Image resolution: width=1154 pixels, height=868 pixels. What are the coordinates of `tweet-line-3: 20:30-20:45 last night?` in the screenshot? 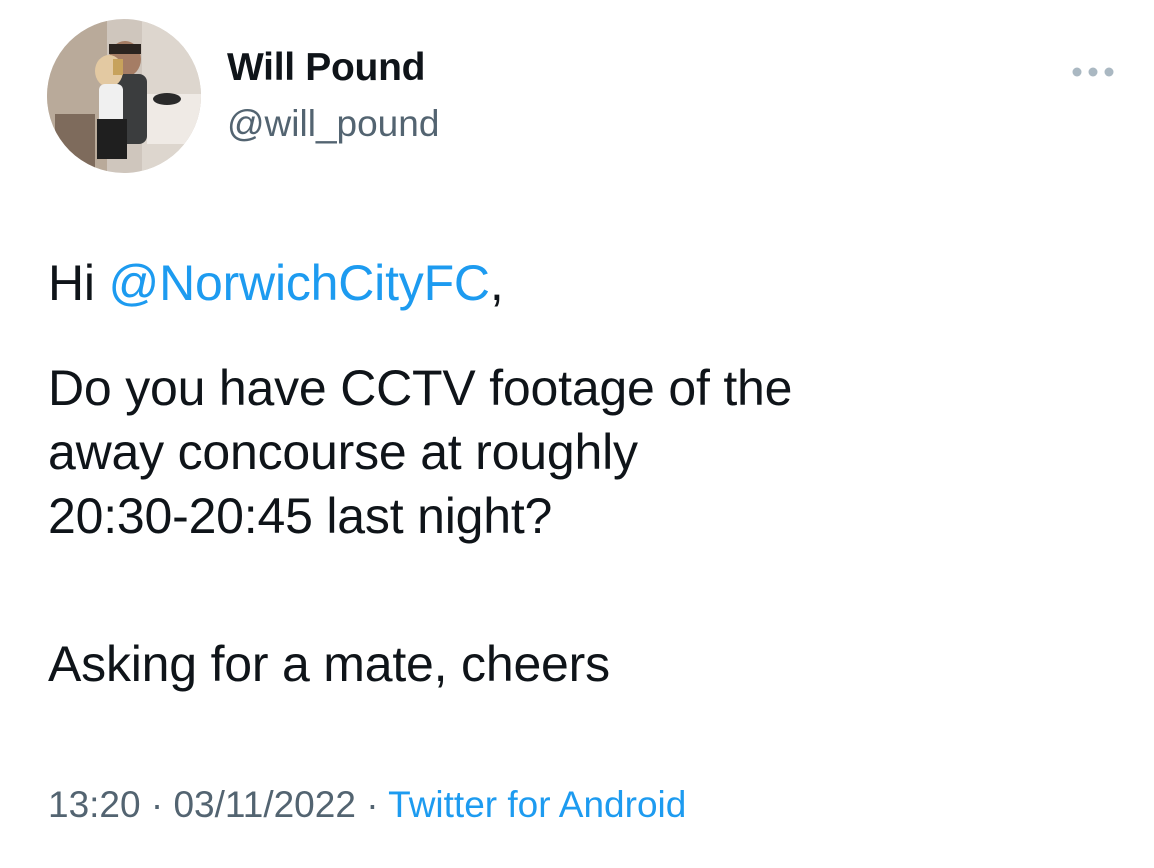 It's located at (300, 516).